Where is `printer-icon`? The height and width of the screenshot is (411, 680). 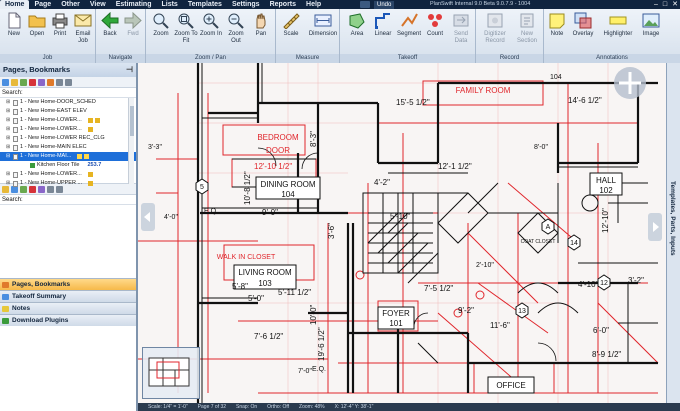
printer-icon is located at coordinates (60, 21).